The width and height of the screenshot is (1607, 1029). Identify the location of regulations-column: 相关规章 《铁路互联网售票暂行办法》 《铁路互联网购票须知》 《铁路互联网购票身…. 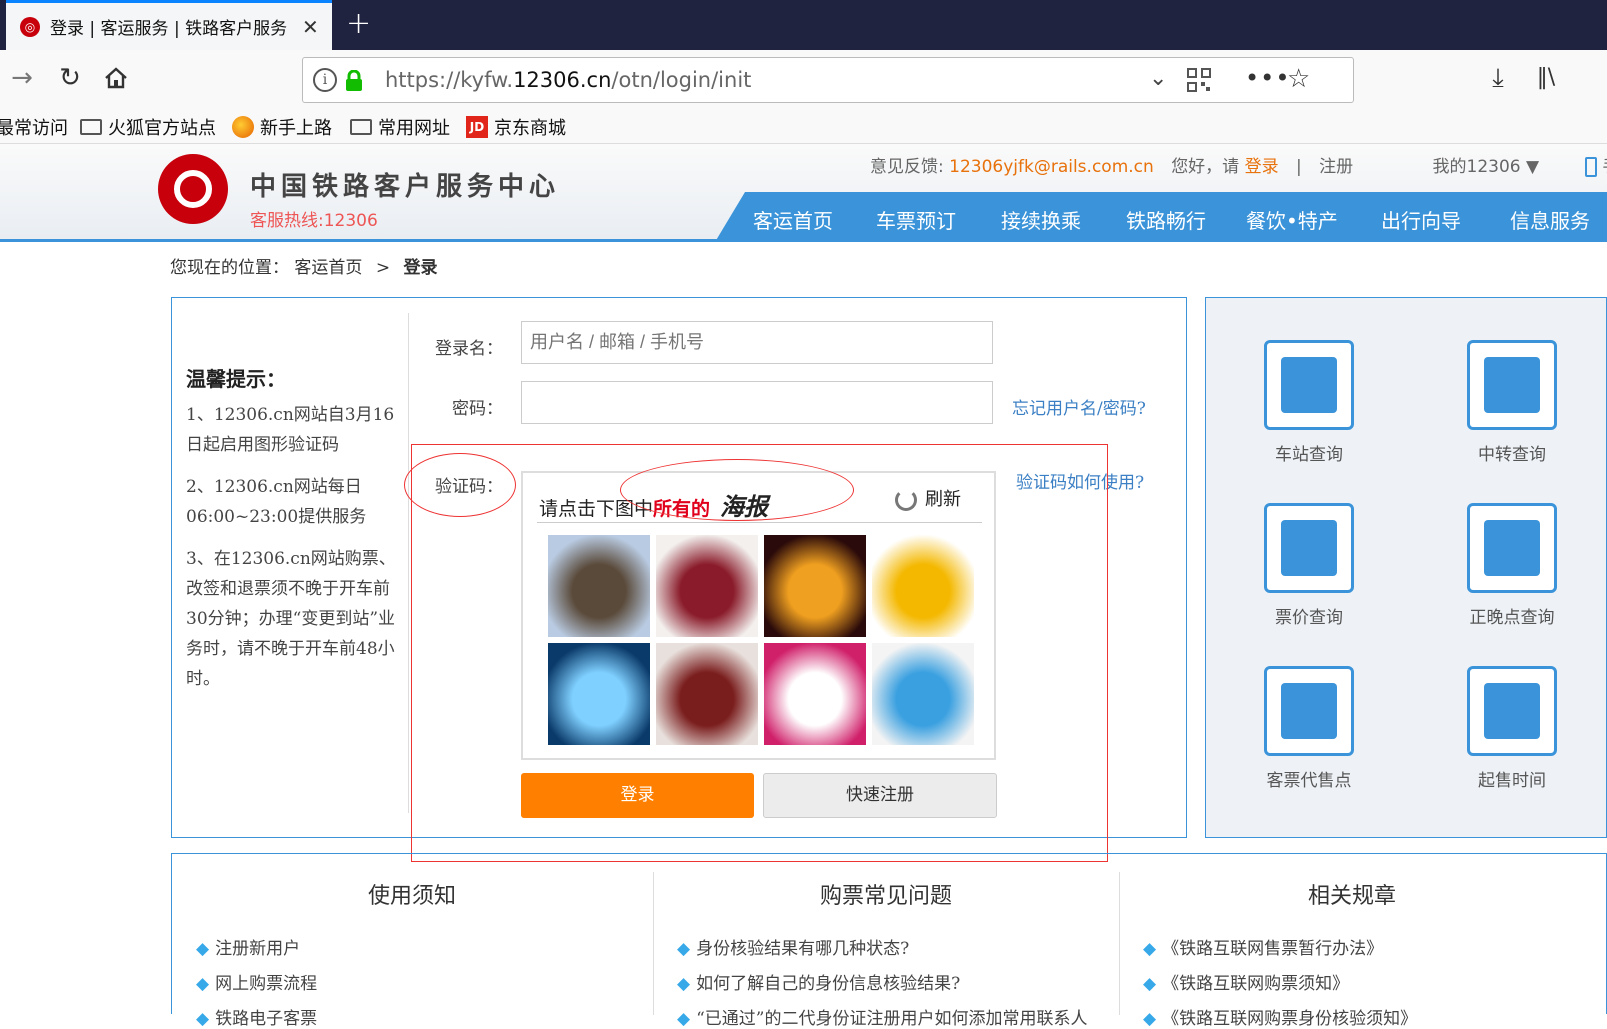
(1352, 941).